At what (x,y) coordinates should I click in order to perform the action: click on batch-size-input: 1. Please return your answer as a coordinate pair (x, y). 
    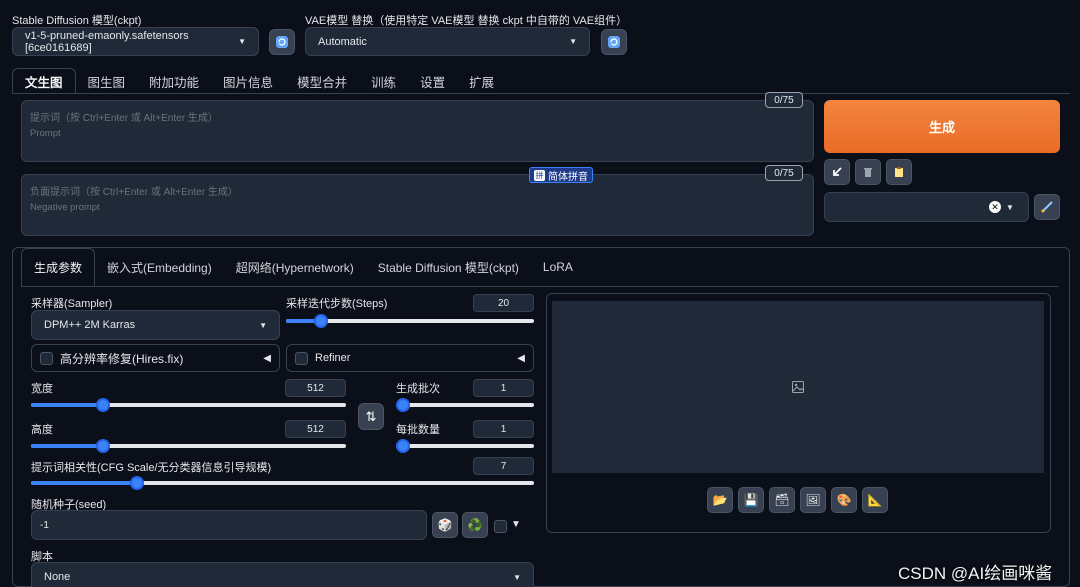
    Looking at the image, I should click on (503, 429).